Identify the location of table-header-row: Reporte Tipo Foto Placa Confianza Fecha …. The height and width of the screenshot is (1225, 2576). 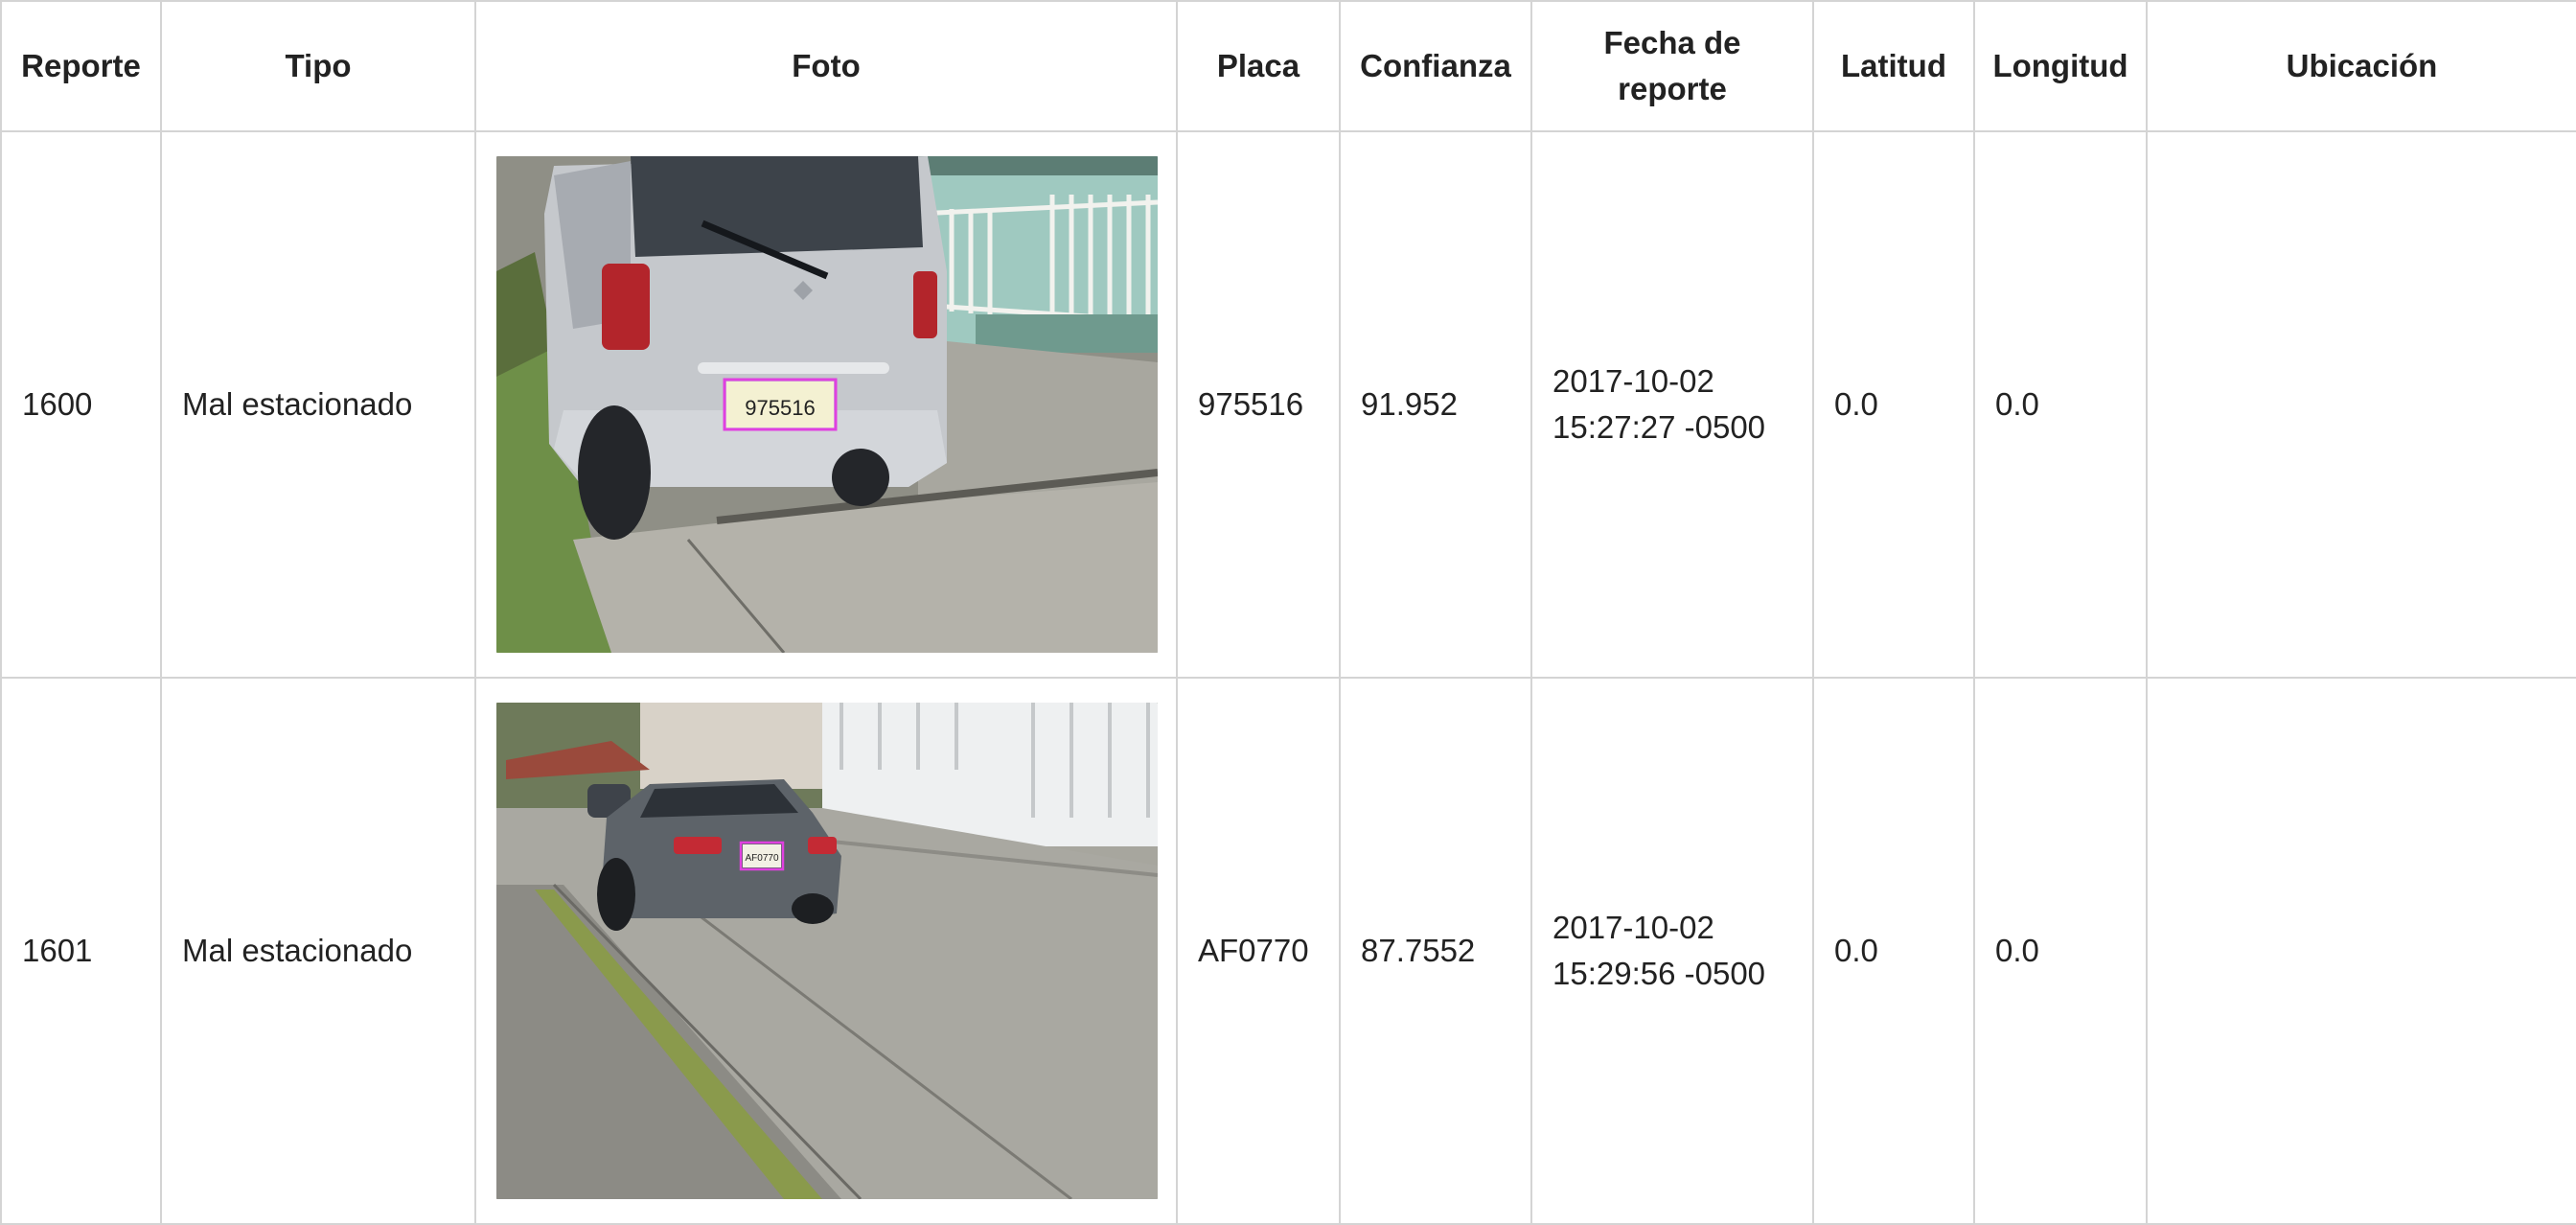
(1288, 66).